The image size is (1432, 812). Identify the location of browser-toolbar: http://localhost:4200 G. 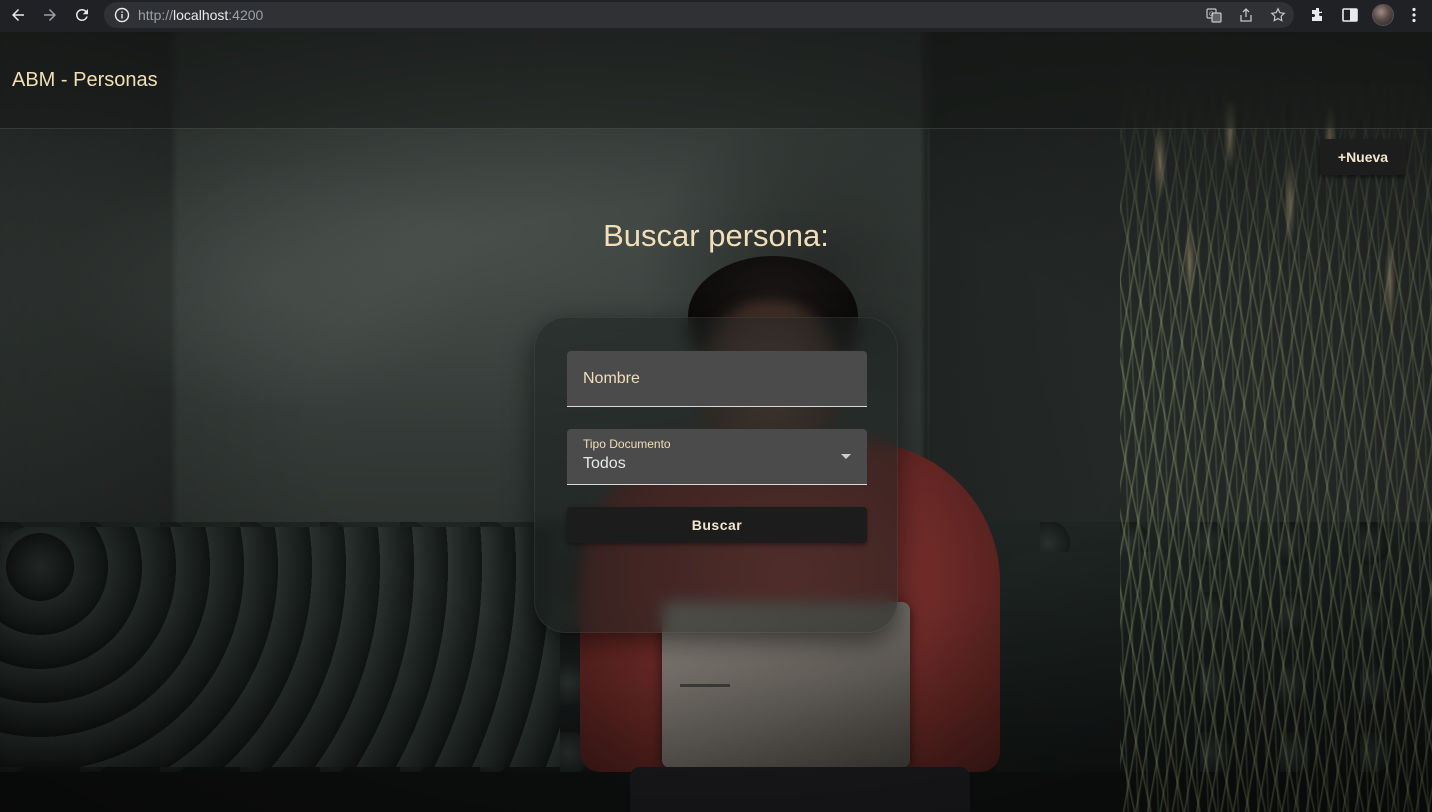
(716, 16).